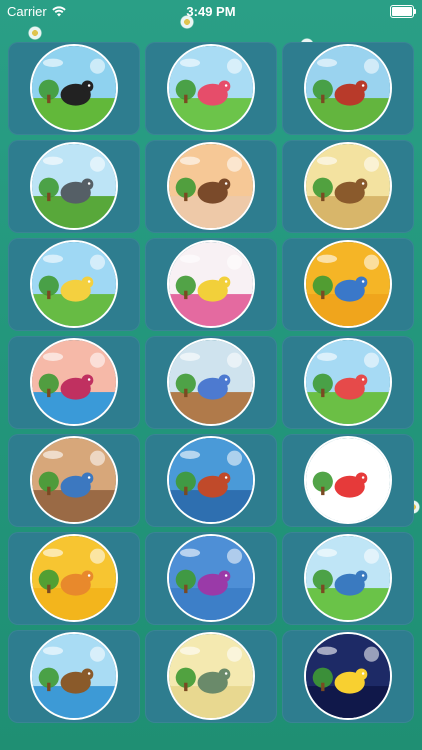 The height and width of the screenshot is (750, 422). I want to click on duck-garden-icon, so click(74, 284).